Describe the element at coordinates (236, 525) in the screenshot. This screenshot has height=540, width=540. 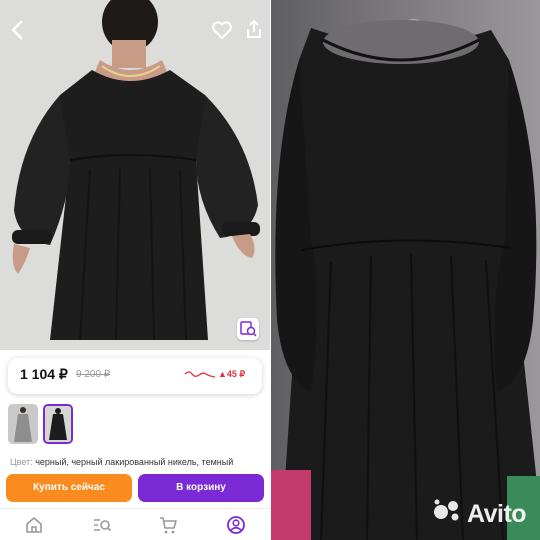
I see `profile-icon` at that location.